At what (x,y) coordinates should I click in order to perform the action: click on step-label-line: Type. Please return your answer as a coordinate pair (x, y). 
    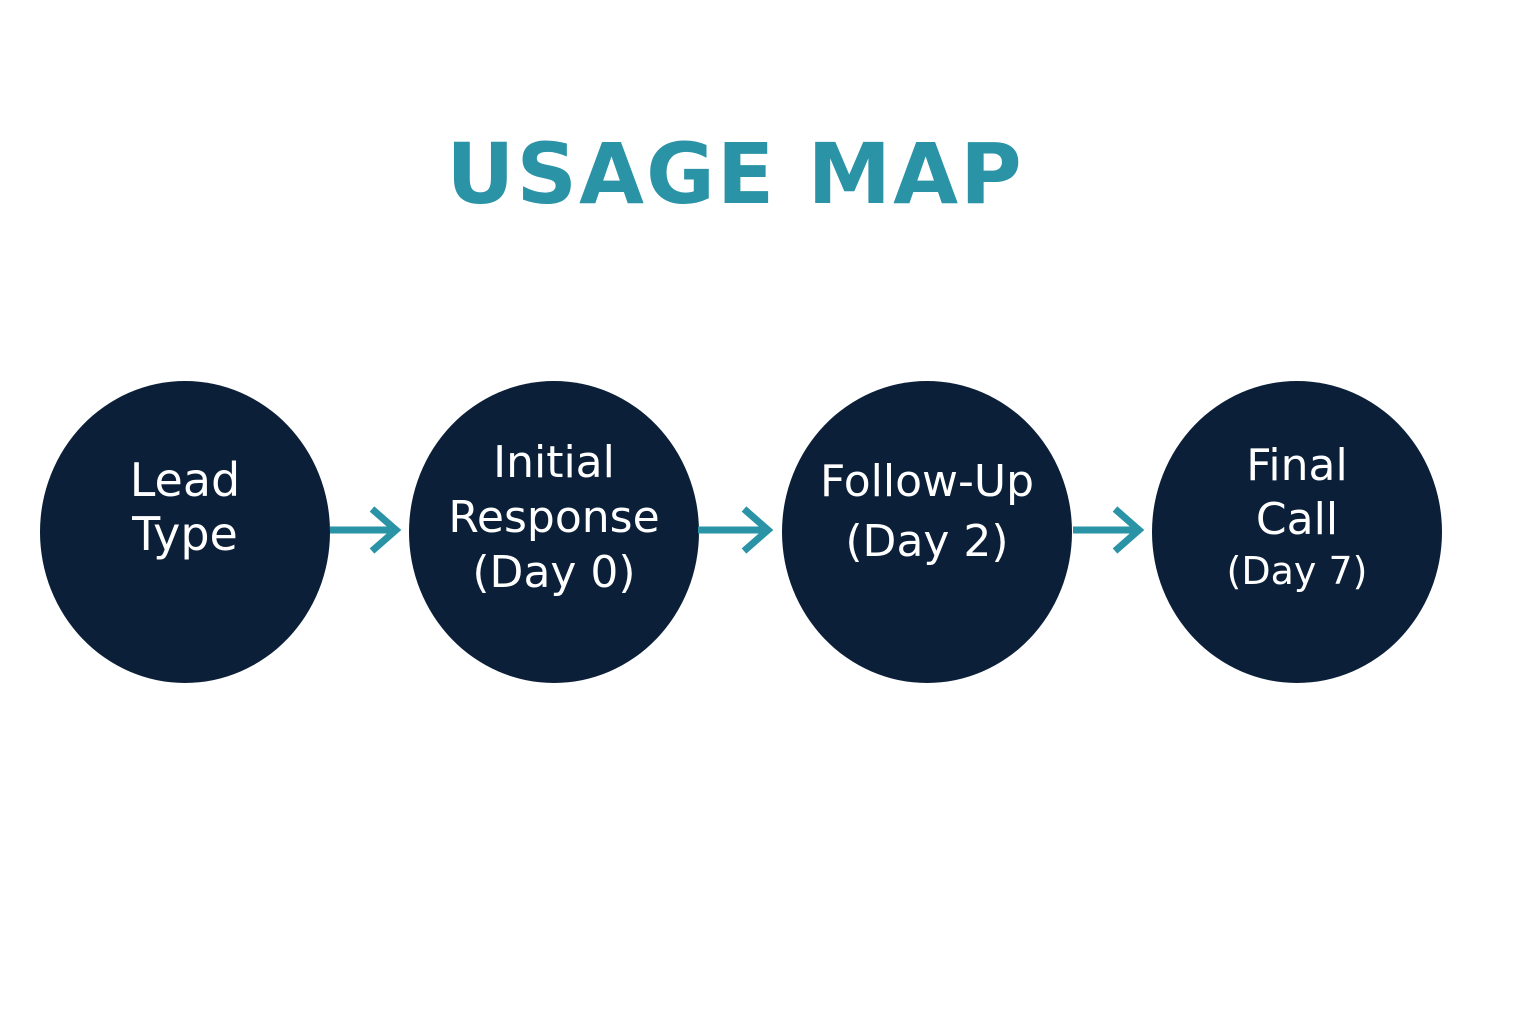
    Looking at the image, I should click on (185, 534).